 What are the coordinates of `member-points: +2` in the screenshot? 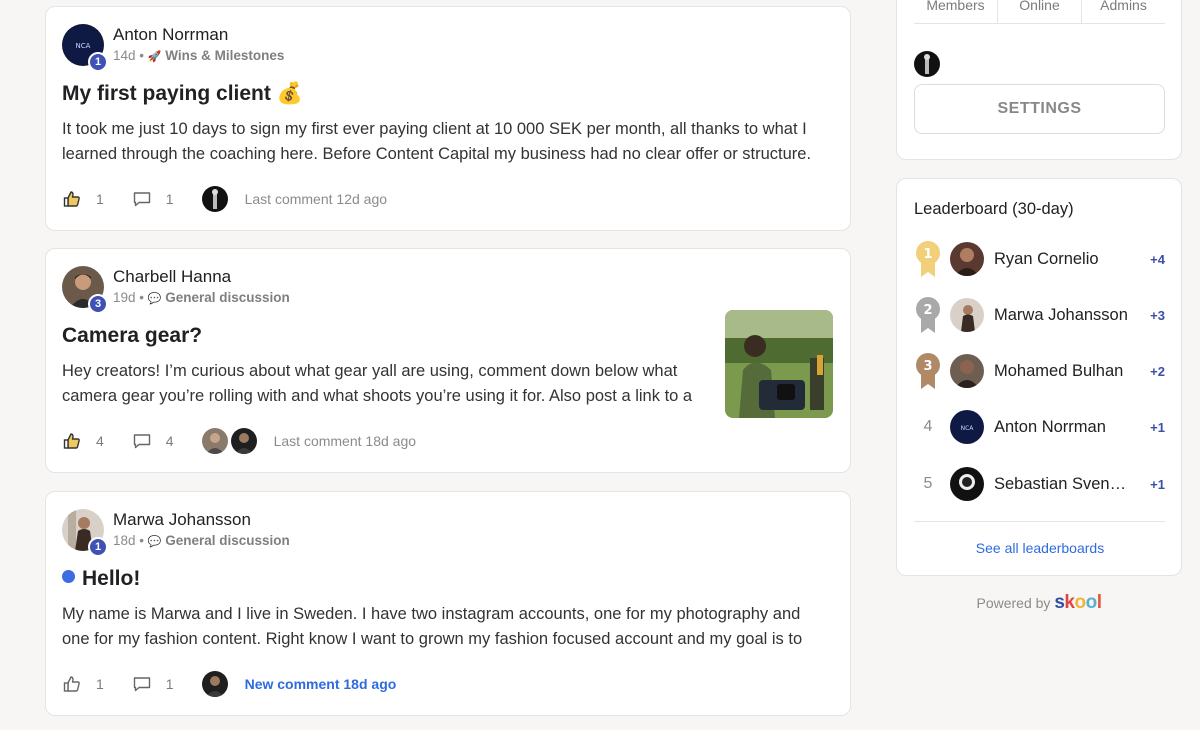 It's located at (1157, 371).